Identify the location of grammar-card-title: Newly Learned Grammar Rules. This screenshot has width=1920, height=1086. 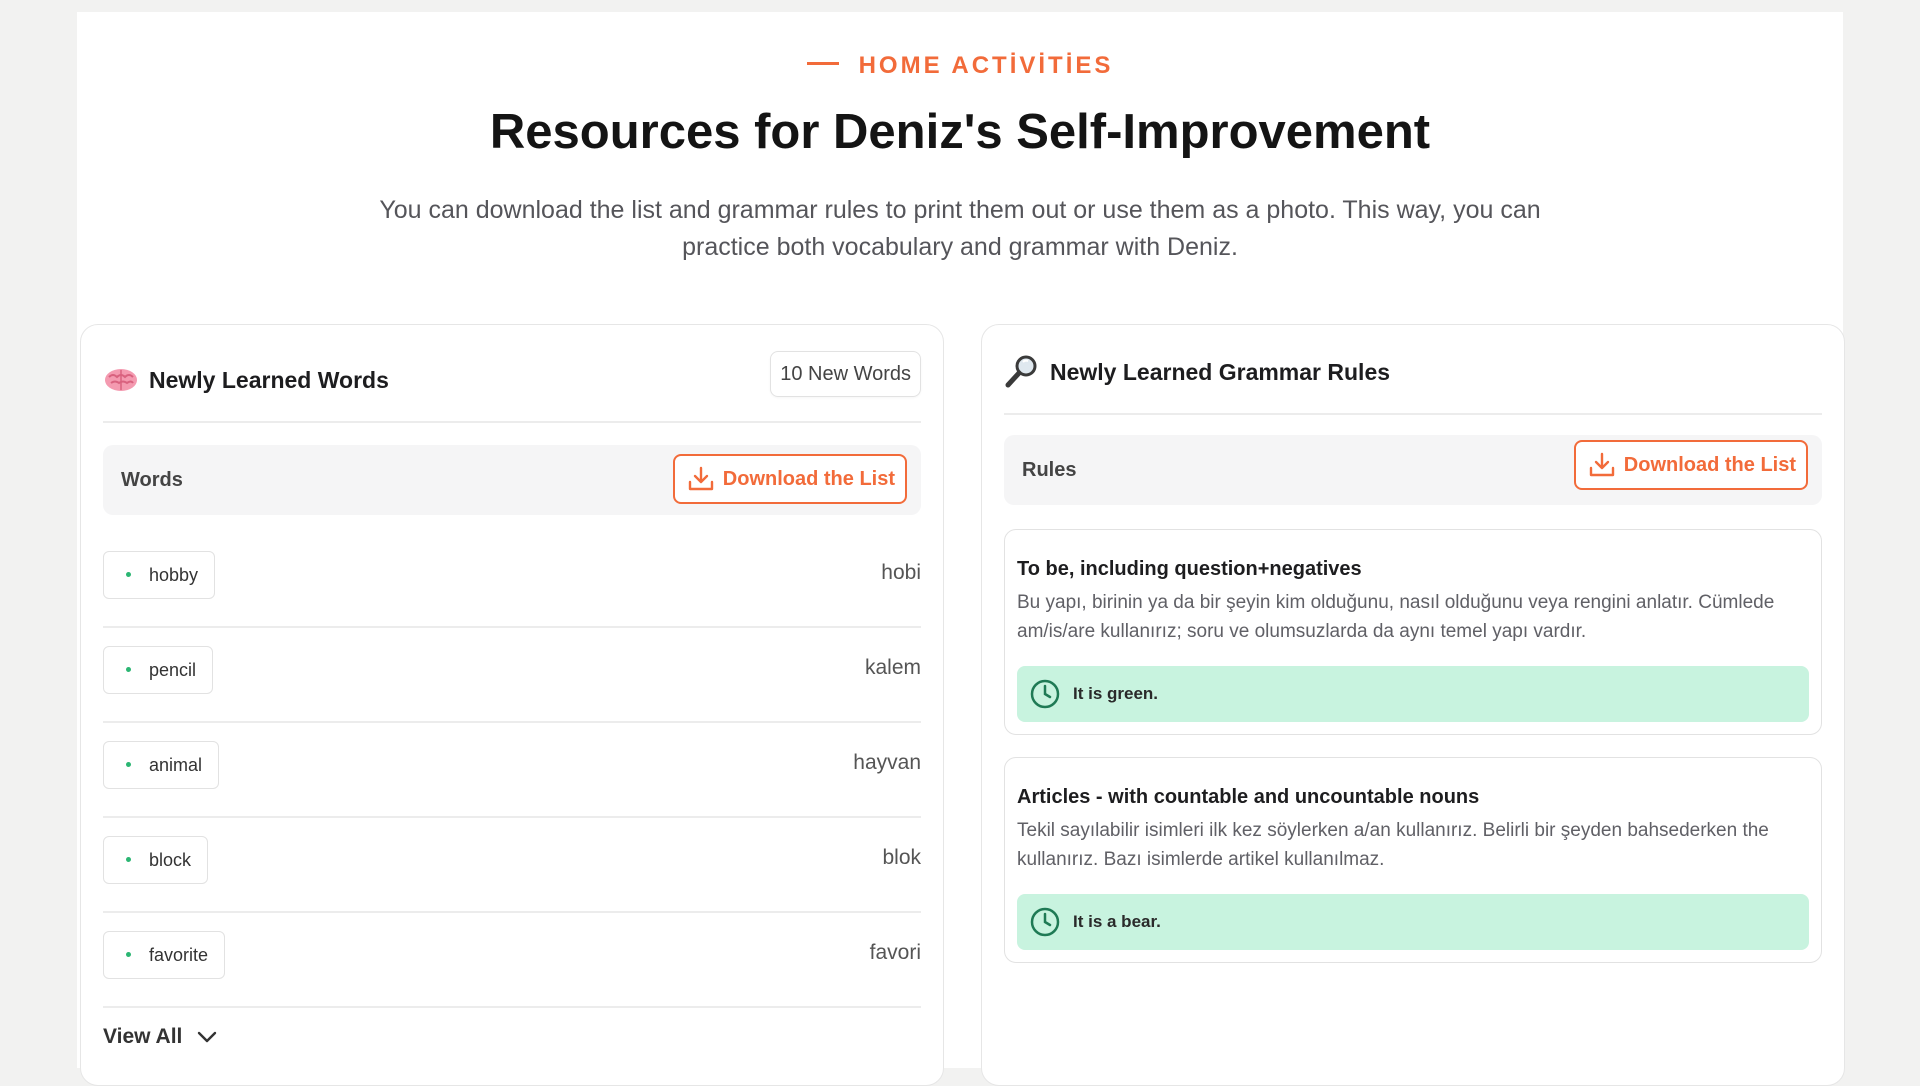
(1220, 372).